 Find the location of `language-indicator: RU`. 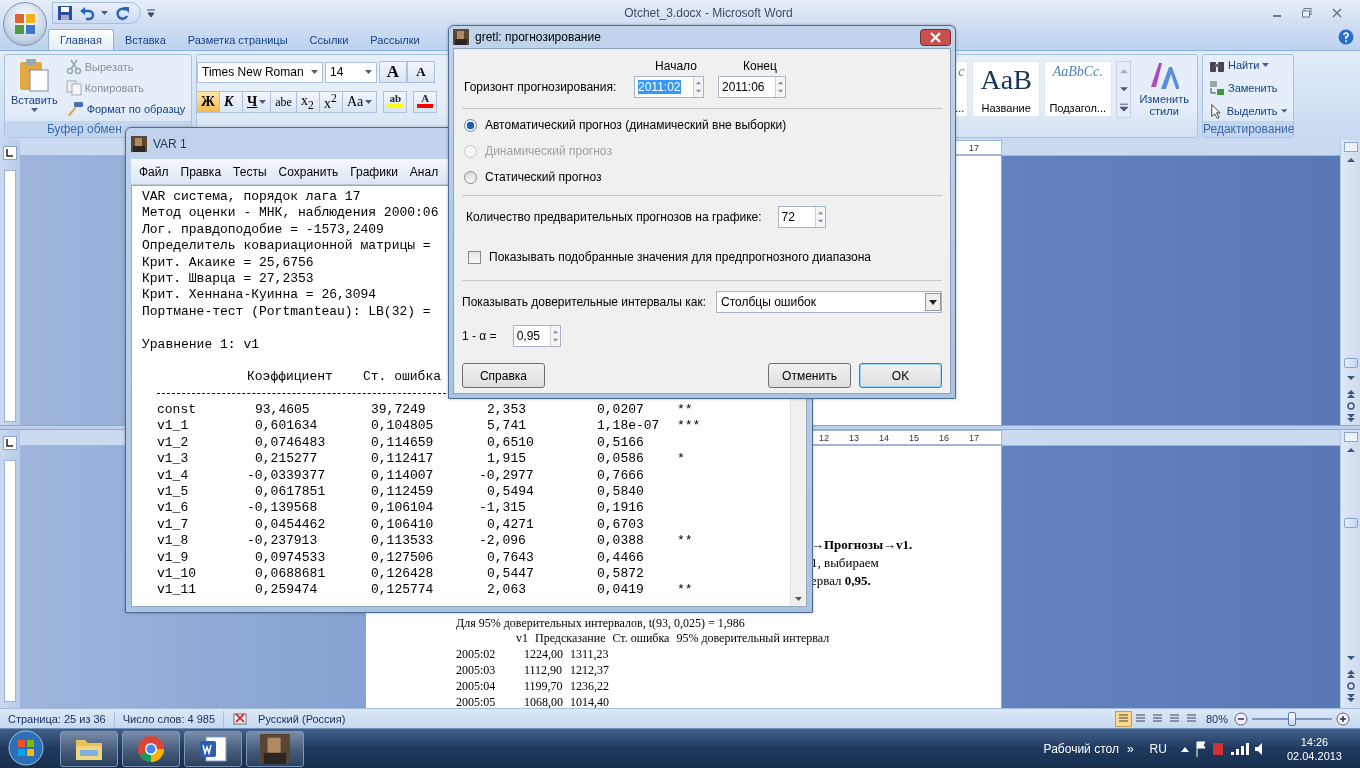

language-indicator: RU is located at coordinates (1158, 748).